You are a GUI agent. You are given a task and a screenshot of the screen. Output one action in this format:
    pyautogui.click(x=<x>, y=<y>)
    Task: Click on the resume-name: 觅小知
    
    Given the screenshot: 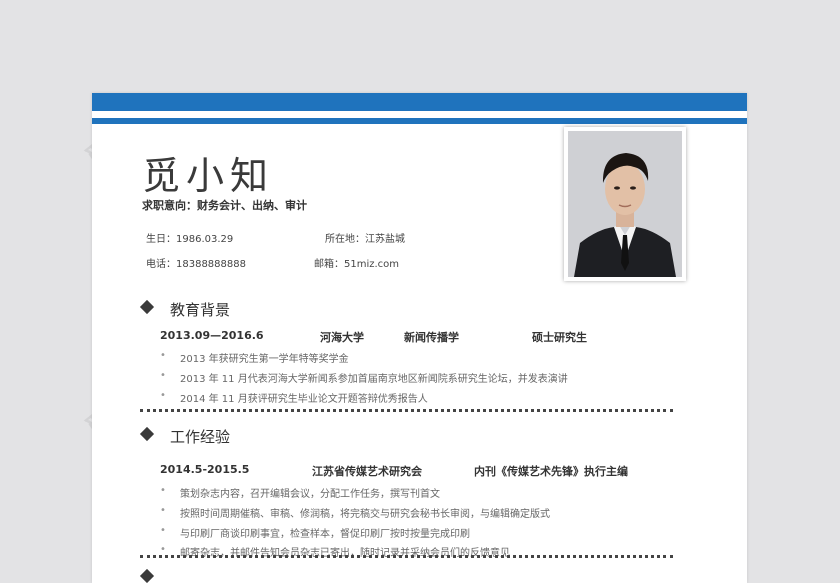 What is the action you would take?
    pyautogui.click(x=208, y=176)
    